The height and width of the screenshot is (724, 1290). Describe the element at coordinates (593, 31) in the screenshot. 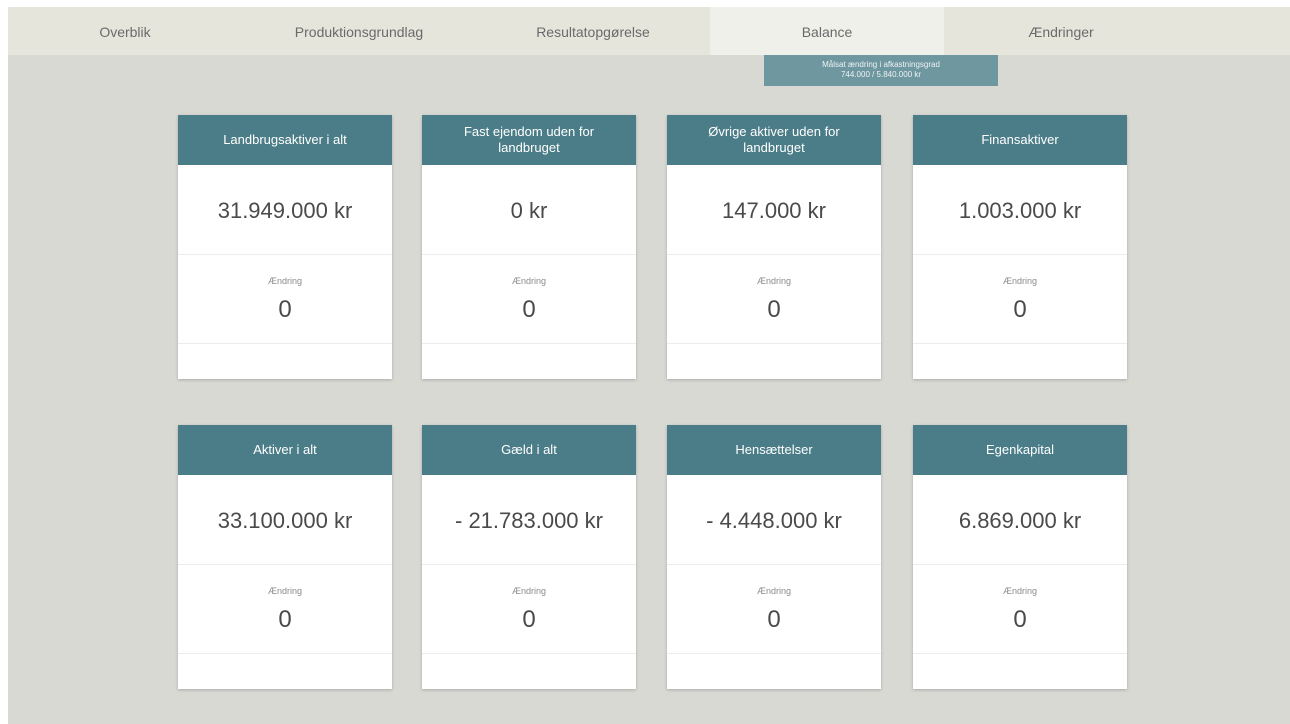

I see `tab-resultatopgorelse: Resultatopgørelse` at that location.